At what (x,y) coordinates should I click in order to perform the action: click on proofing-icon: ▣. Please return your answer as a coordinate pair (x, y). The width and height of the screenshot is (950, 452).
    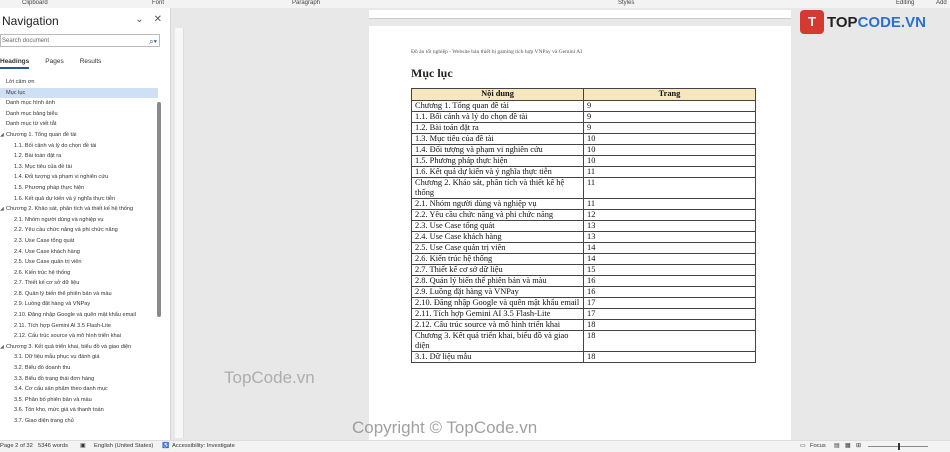
    Looking at the image, I should click on (82, 446).